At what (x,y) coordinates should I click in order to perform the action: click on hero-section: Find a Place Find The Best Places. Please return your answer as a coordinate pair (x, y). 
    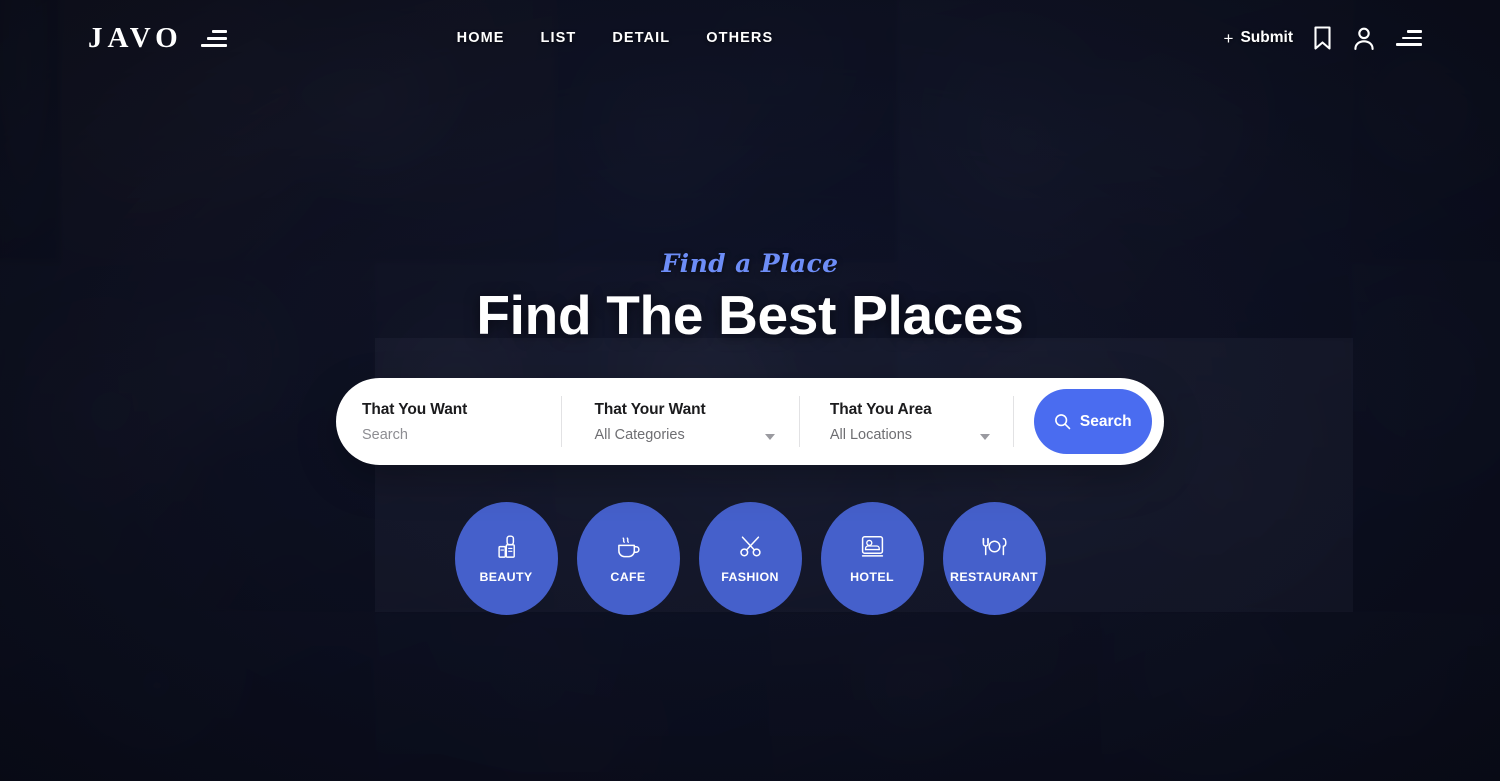
    Looking at the image, I should click on (750, 297).